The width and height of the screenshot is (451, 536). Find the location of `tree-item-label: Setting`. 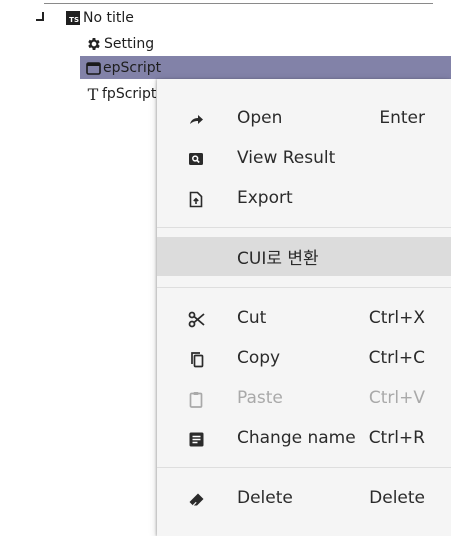

tree-item-label: Setting is located at coordinates (129, 44).